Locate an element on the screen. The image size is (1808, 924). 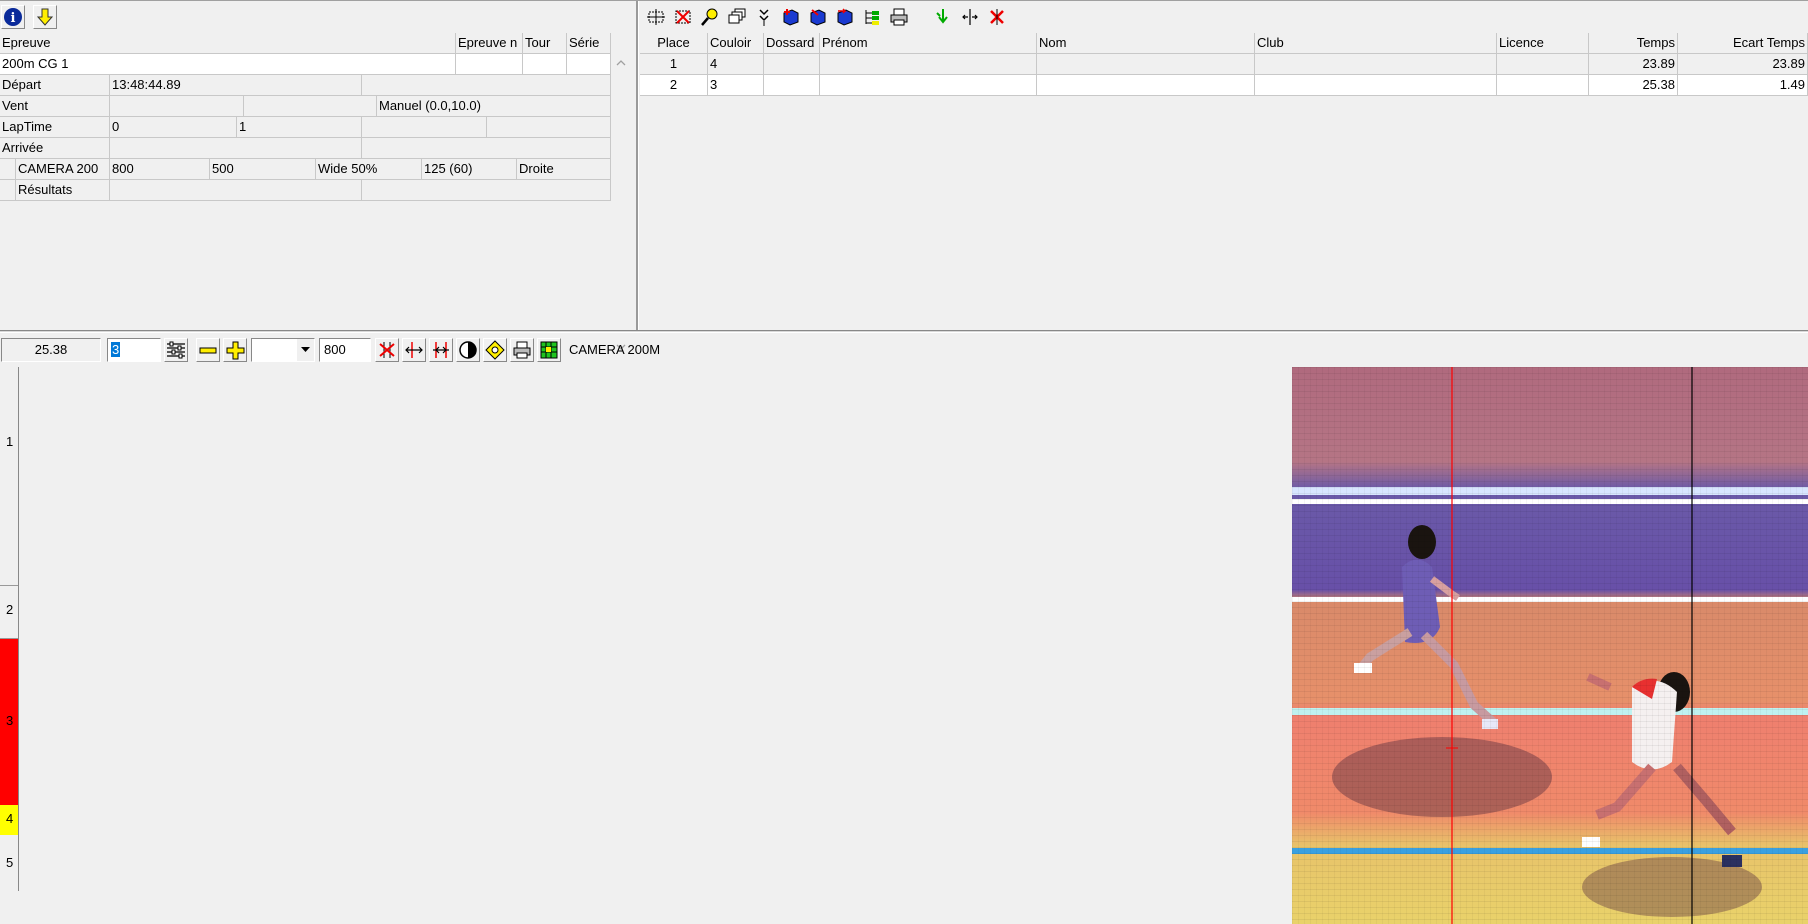
vent-mode-cell: Manuel (0.0,10.0) is located at coordinates (494, 106).